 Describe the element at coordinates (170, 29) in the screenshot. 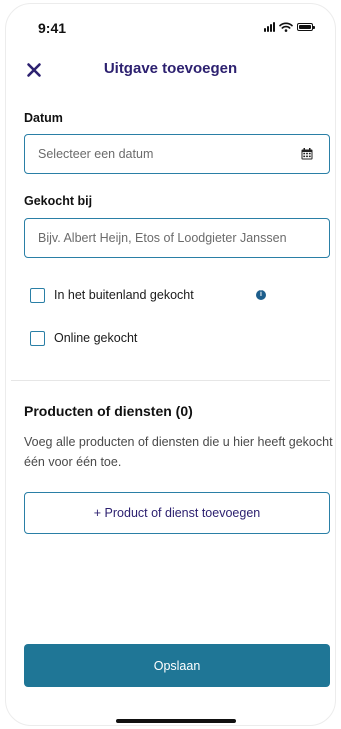

I see `status-bar: 9:41` at that location.